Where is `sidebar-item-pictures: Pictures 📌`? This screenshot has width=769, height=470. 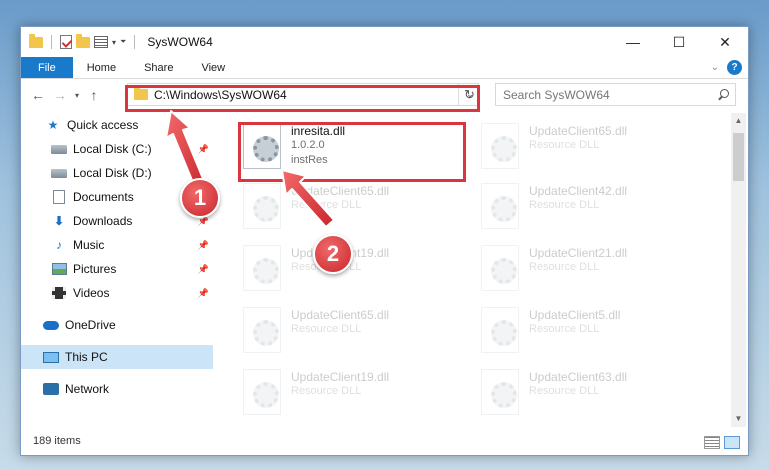
sidebar-item-pictures: Pictures 📌 is located at coordinates (117, 269).